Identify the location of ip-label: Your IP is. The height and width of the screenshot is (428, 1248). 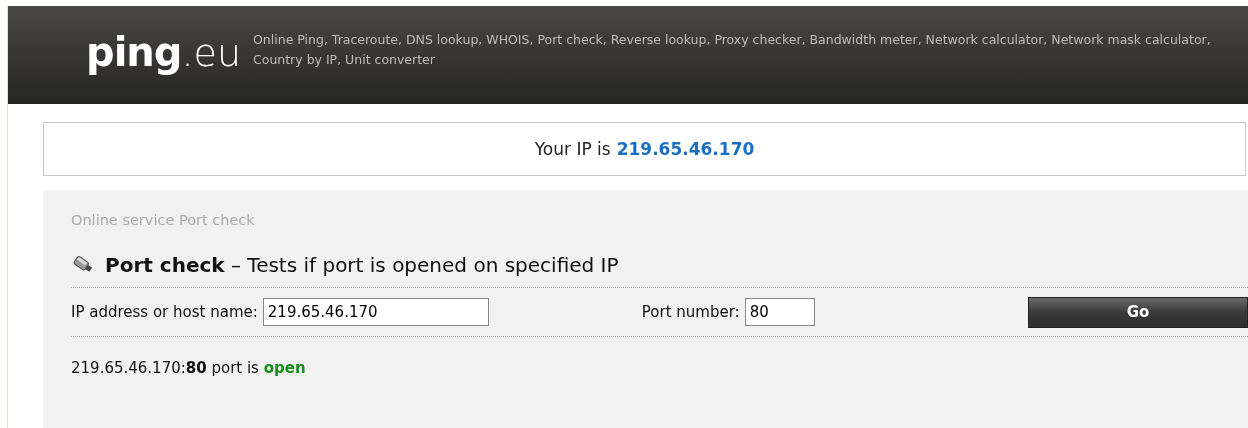
(572, 149).